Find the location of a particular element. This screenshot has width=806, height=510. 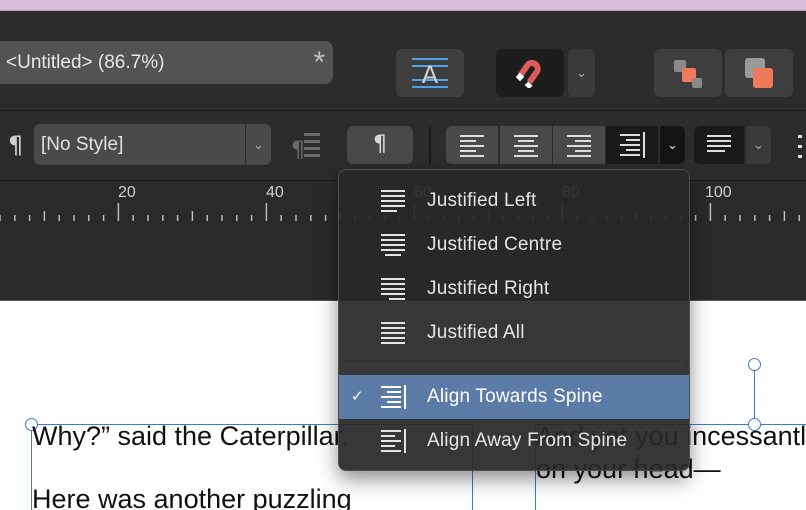

menu-item-align-away-from-spine: Align Away From Spine is located at coordinates (514, 441).